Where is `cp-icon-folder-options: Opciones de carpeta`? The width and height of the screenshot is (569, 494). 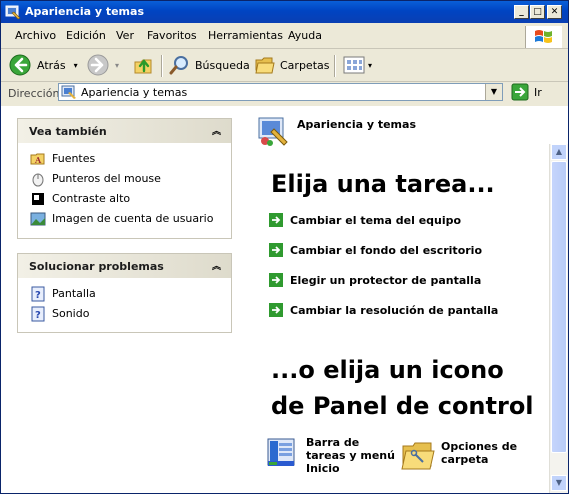 cp-icon-folder-options: Opciones de carpeta is located at coordinates (459, 456).